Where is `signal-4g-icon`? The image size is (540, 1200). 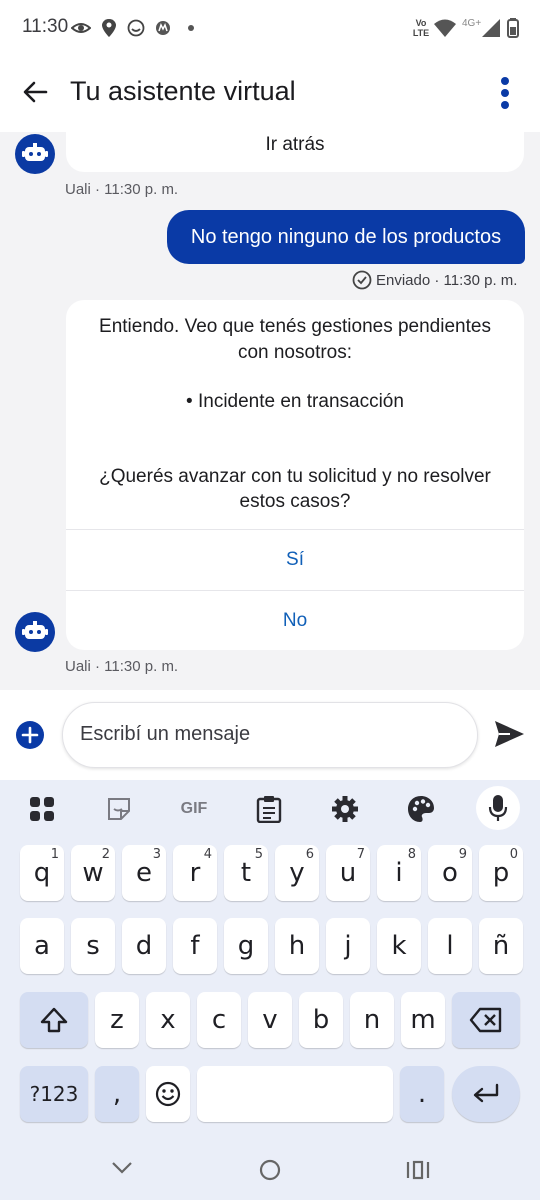
signal-4g-icon is located at coordinates (491, 28).